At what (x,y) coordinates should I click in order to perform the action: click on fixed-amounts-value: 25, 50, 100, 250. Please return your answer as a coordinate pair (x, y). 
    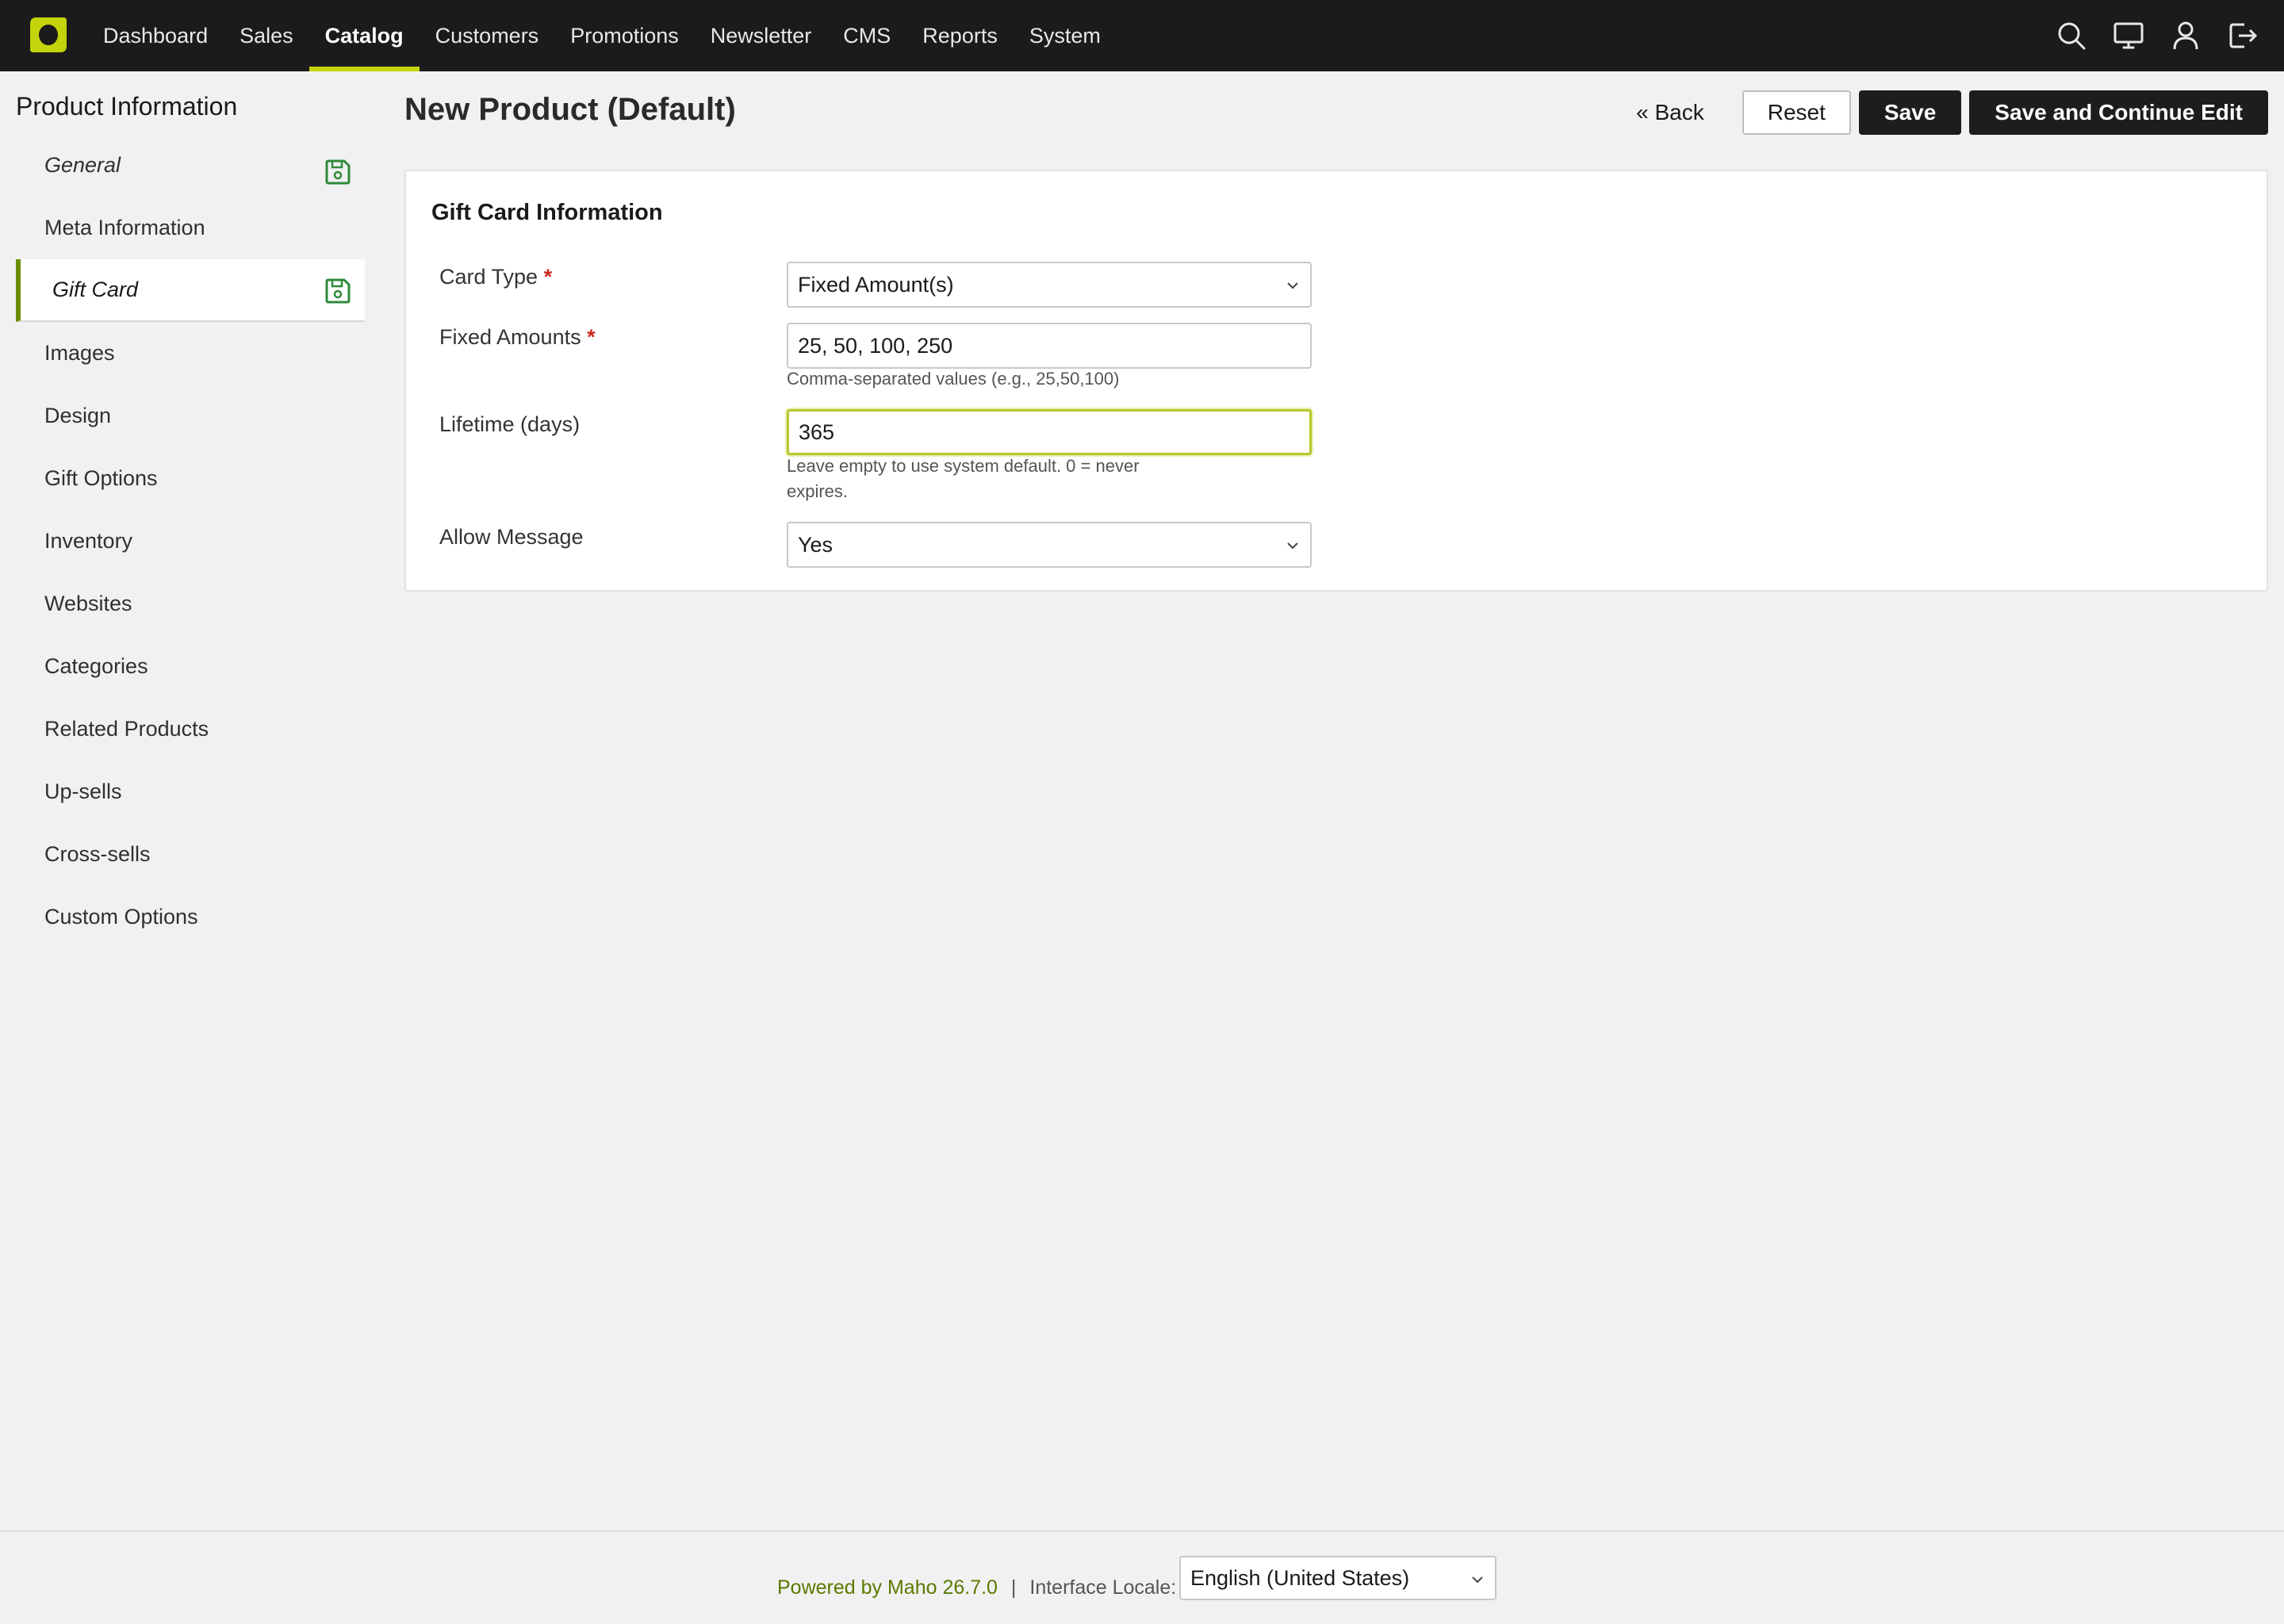
    Looking at the image, I should click on (875, 345).